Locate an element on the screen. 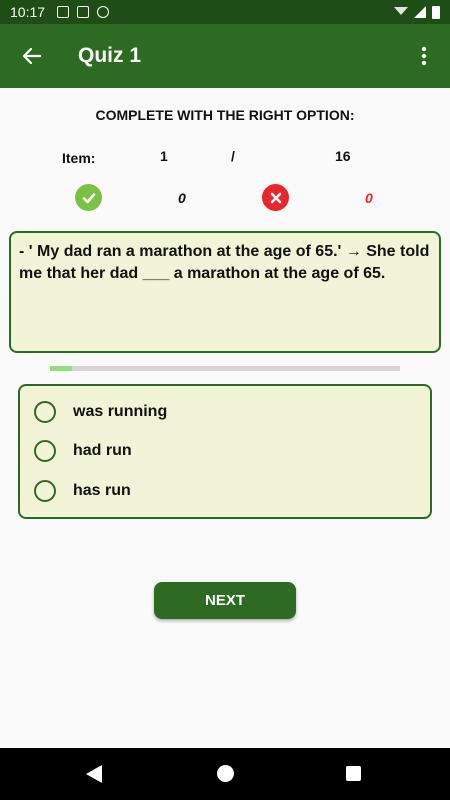 The width and height of the screenshot is (450, 800). close-icon is located at coordinates (275, 197).